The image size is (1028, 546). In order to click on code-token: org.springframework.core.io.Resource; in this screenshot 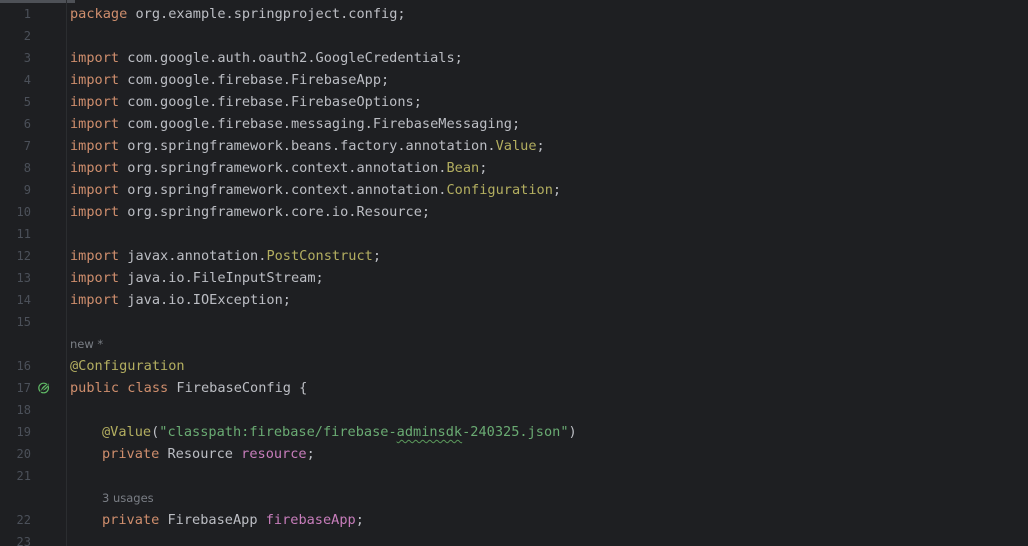, I will do `click(275, 212)`.